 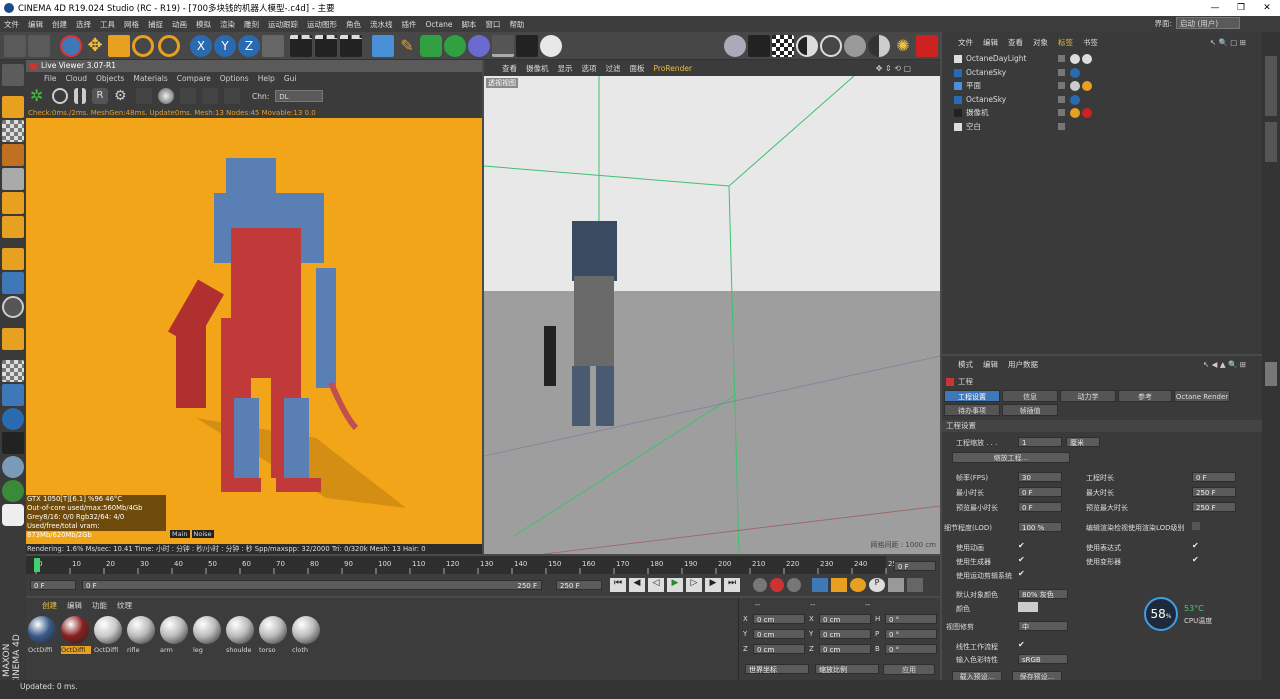 I want to click on keyframe-selection-icon, so click(x=794, y=585).